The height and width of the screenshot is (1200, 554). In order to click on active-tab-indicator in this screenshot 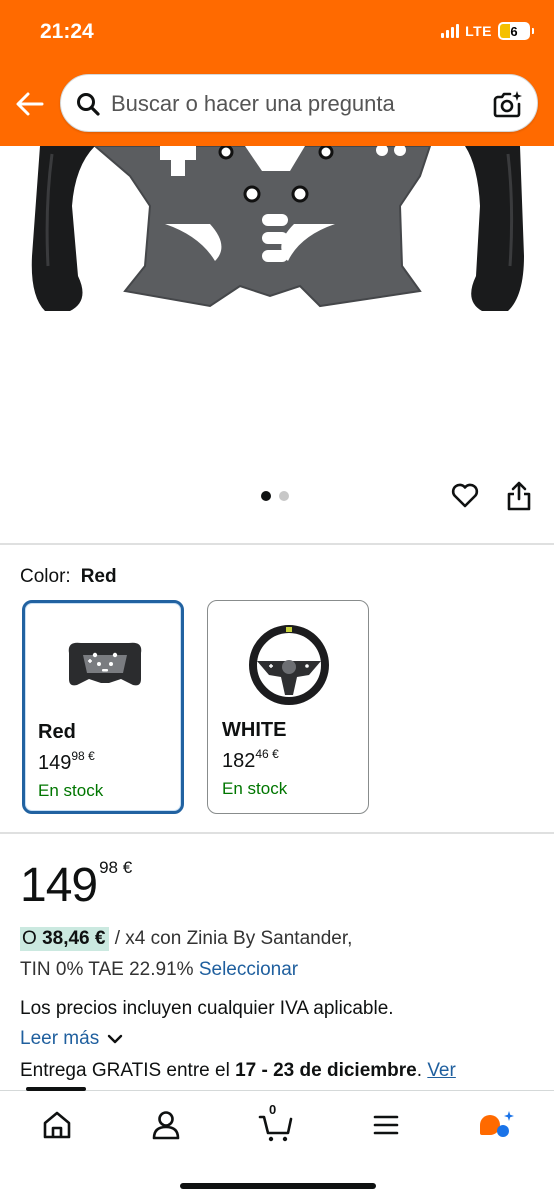, I will do `click(56, 1089)`.